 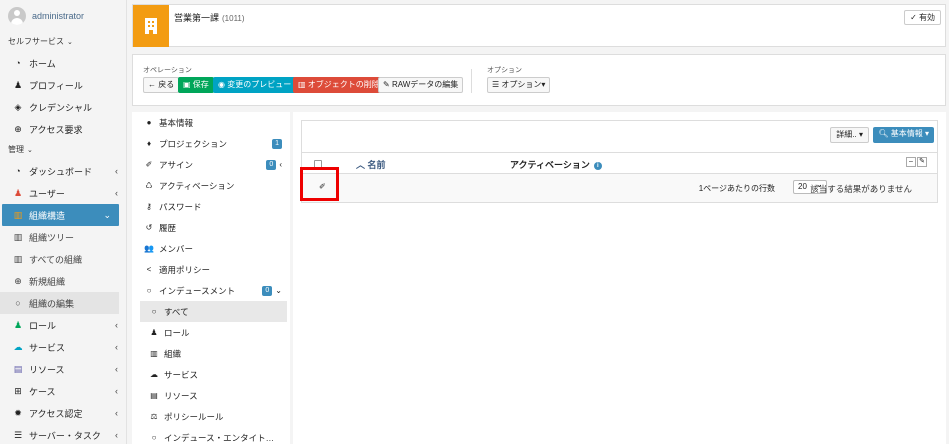 I want to click on sidebar-item-new-org: ⊕ 新規組織, so click(x=63, y=281).